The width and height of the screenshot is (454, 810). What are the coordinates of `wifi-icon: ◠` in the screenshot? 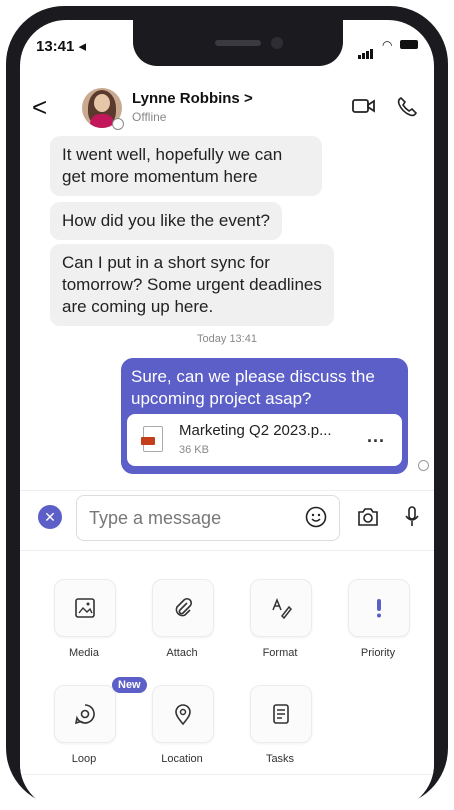 It's located at (387, 45).